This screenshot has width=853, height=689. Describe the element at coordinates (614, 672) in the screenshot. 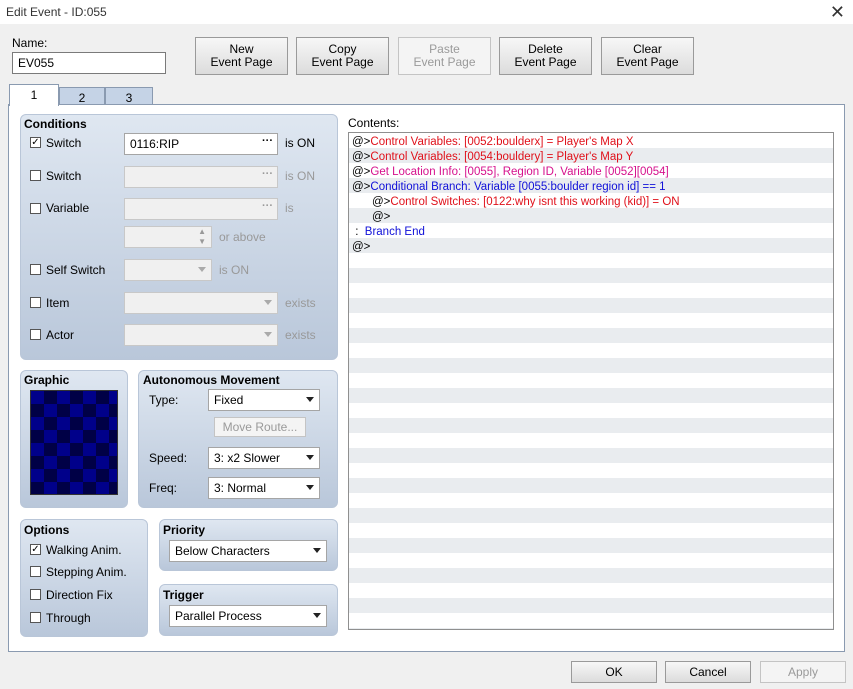

I see `ok-button: OK` at that location.